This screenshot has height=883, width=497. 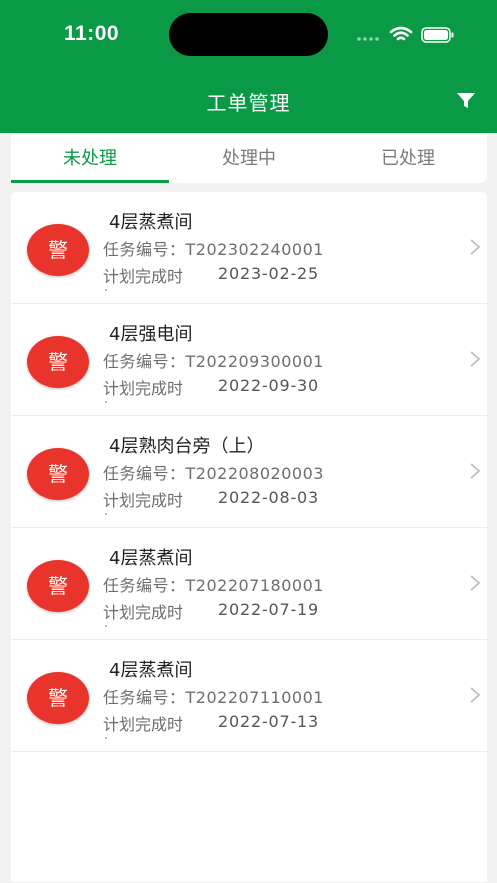 What do you see at coordinates (213, 585) in the screenshot?
I see `order-code: 任务编号：T202207180001` at bounding box center [213, 585].